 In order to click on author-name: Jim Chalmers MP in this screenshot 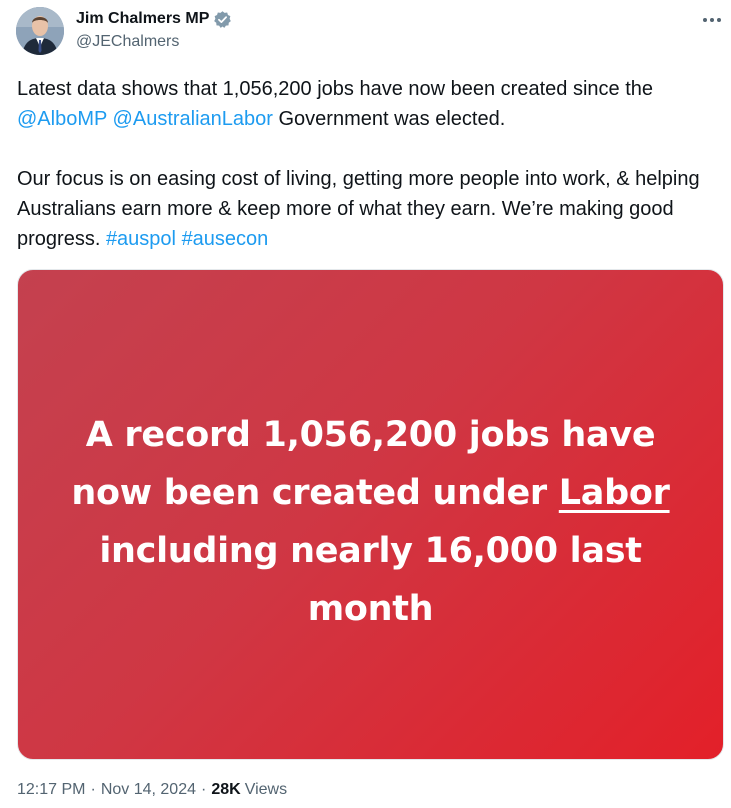, I will do `click(142, 19)`.